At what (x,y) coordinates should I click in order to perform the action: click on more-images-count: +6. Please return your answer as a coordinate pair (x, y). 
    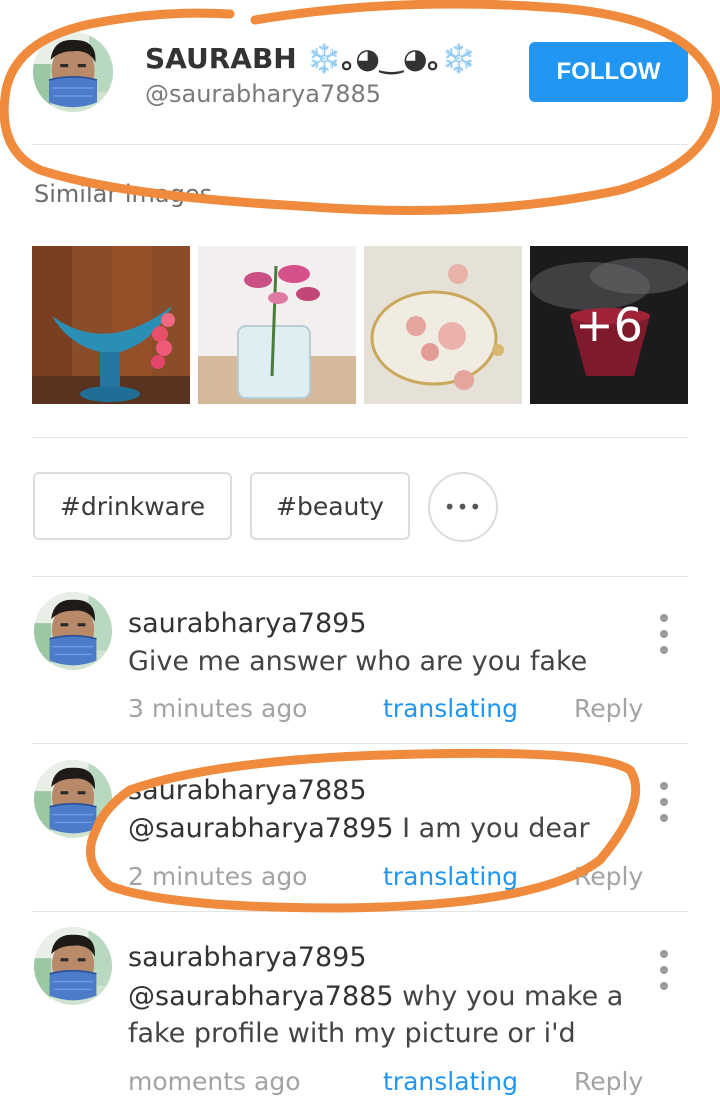
    Looking at the image, I should click on (609, 325).